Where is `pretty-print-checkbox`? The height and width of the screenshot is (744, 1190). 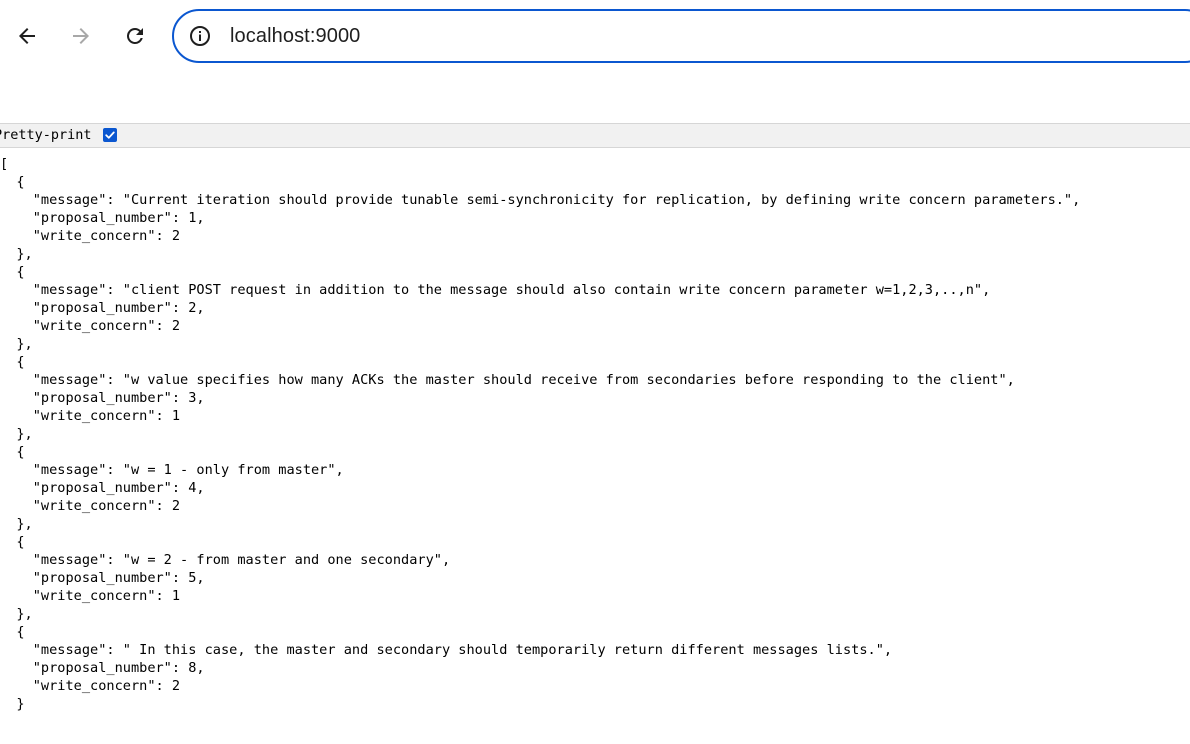
pretty-print-checkbox is located at coordinates (110, 135).